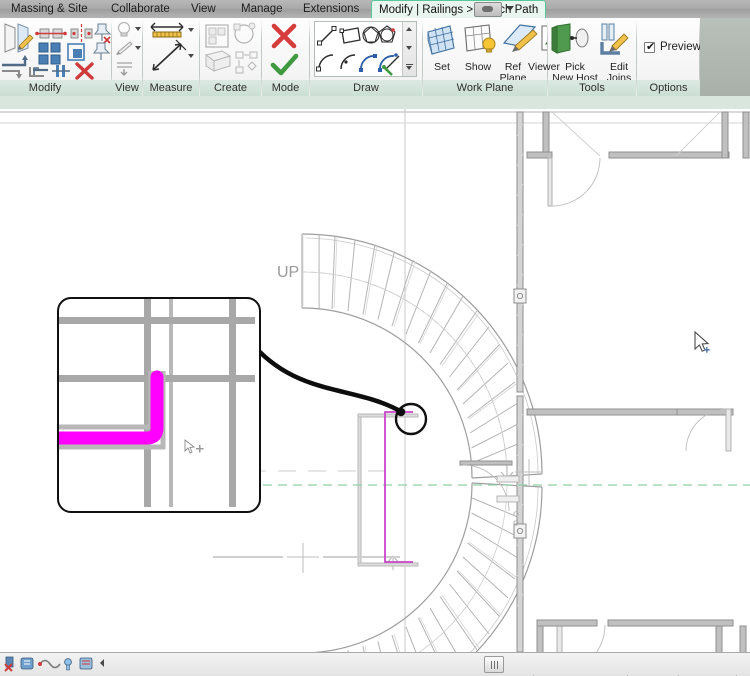 The width and height of the screenshot is (750, 676). I want to click on arc-center-ends-icon, so click(325, 63).